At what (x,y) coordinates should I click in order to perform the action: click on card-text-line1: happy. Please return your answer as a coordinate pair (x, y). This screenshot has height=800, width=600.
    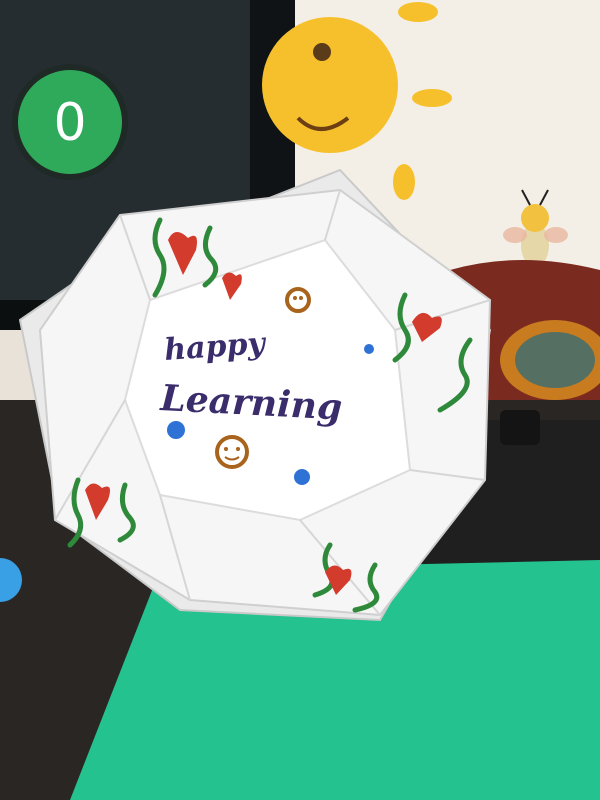
    Looking at the image, I should click on (215, 347).